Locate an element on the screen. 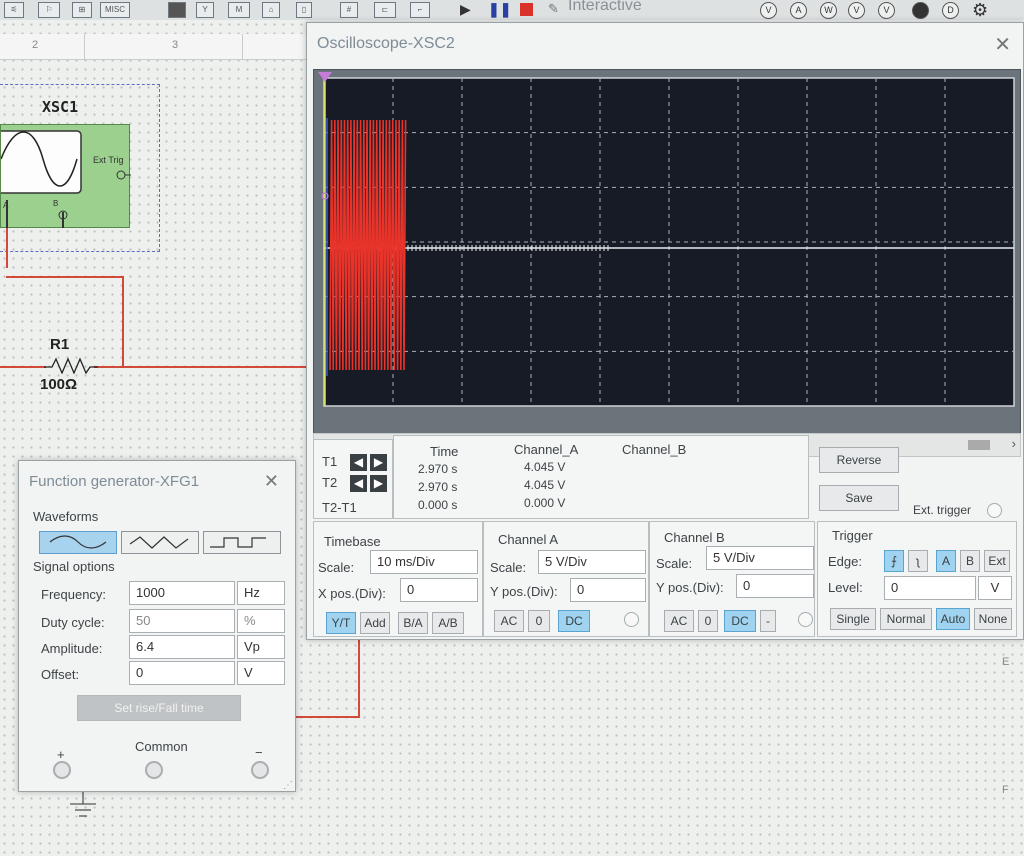 This screenshot has height=856, width=1024. duty-cycle-field: 50 is located at coordinates (182, 621).